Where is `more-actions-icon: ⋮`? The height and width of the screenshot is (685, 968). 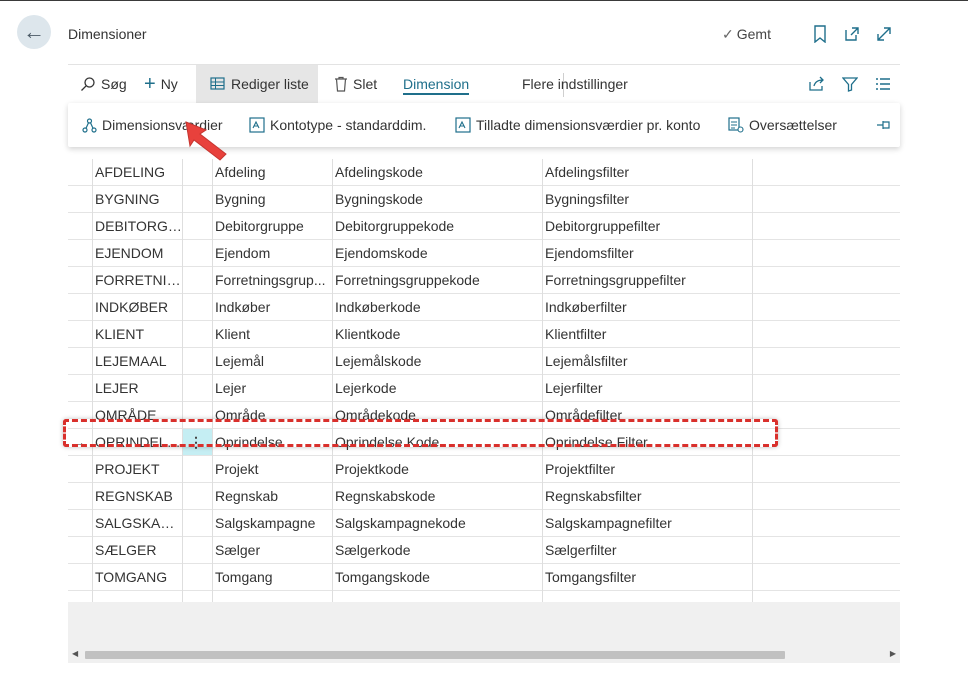
more-actions-icon: ⋮ is located at coordinates (196, 442).